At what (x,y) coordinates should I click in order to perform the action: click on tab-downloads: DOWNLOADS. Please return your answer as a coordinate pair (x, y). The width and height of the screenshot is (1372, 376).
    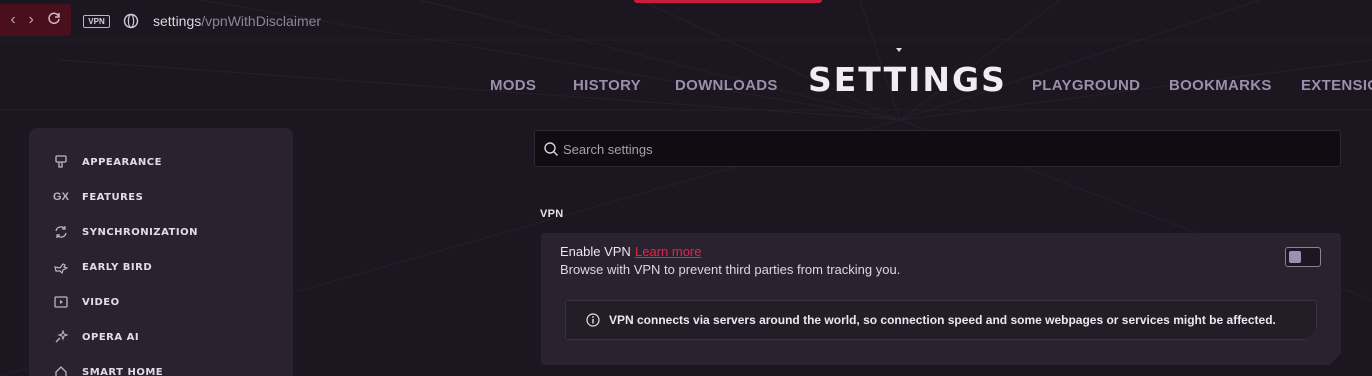
    Looking at the image, I should click on (726, 85).